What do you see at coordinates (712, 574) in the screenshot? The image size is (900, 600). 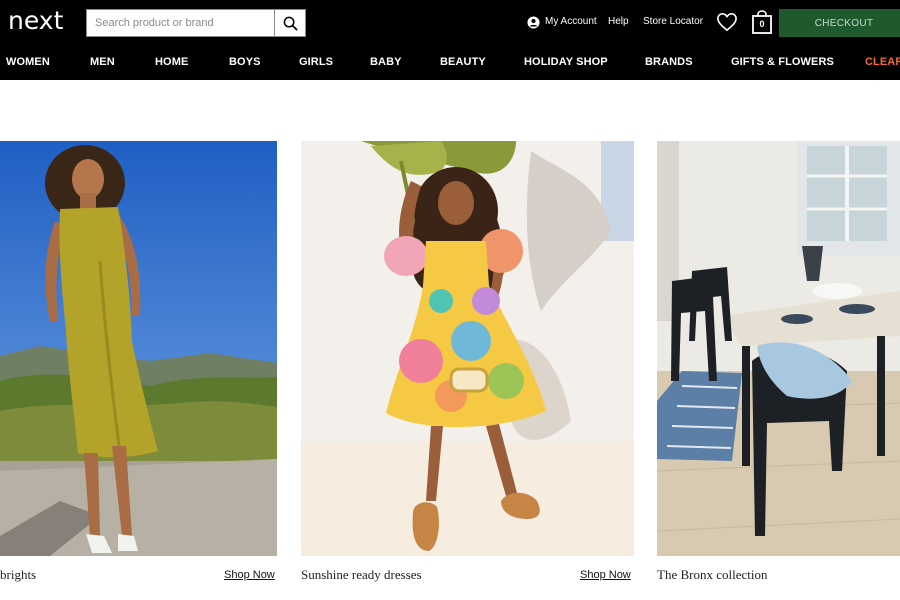 I see `card-title-bronx-collection: The Bronx collection` at bounding box center [712, 574].